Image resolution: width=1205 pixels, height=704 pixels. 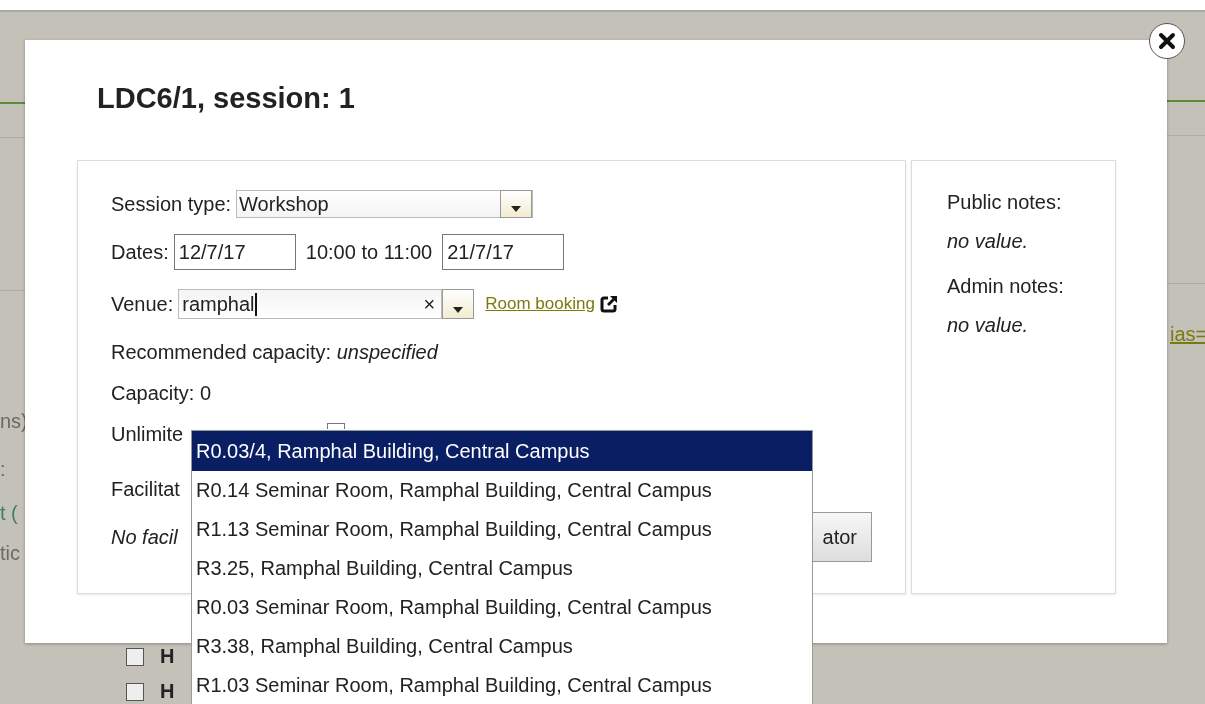 I want to click on facilitators-label: Facilitat, so click(x=145, y=489).